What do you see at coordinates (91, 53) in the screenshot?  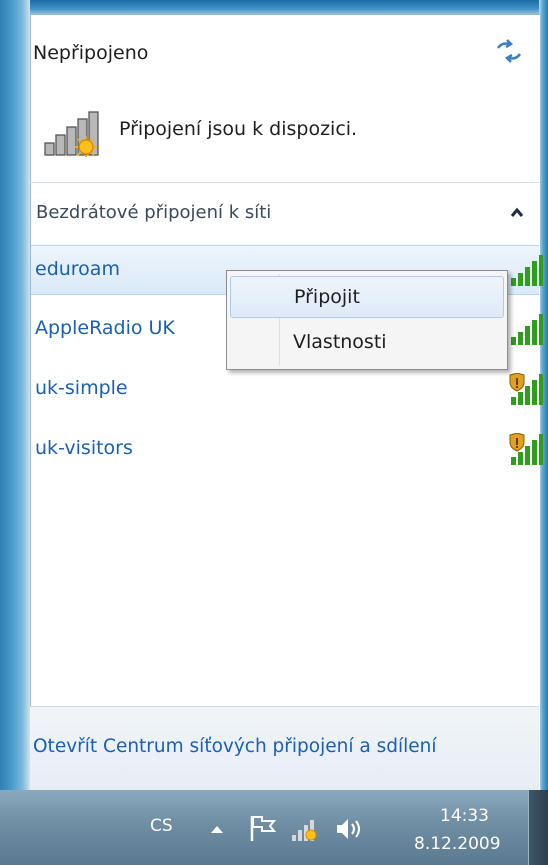 I see `connection-status-title: Nepřipojeno` at bounding box center [91, 53].